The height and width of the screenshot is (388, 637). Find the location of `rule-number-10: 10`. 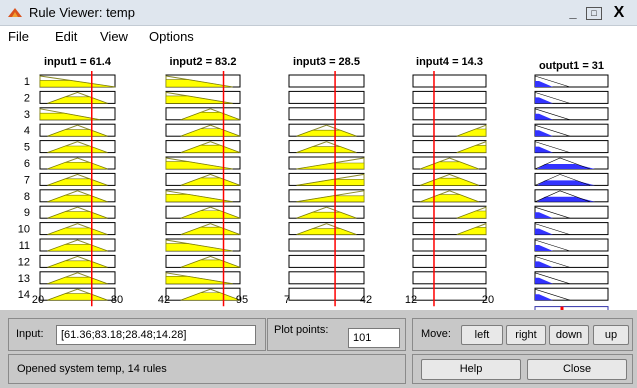

rule-number-10: 10 is located at coordinates (24, 230).